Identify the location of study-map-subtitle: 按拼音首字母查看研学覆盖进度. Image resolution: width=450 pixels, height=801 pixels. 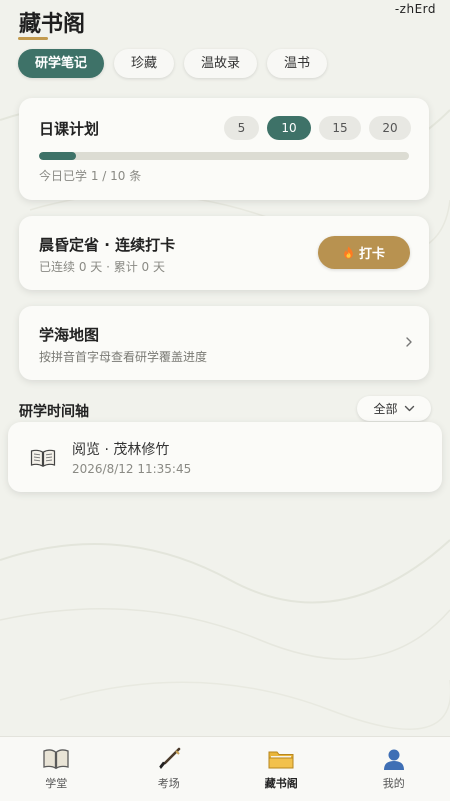
(123, 356).